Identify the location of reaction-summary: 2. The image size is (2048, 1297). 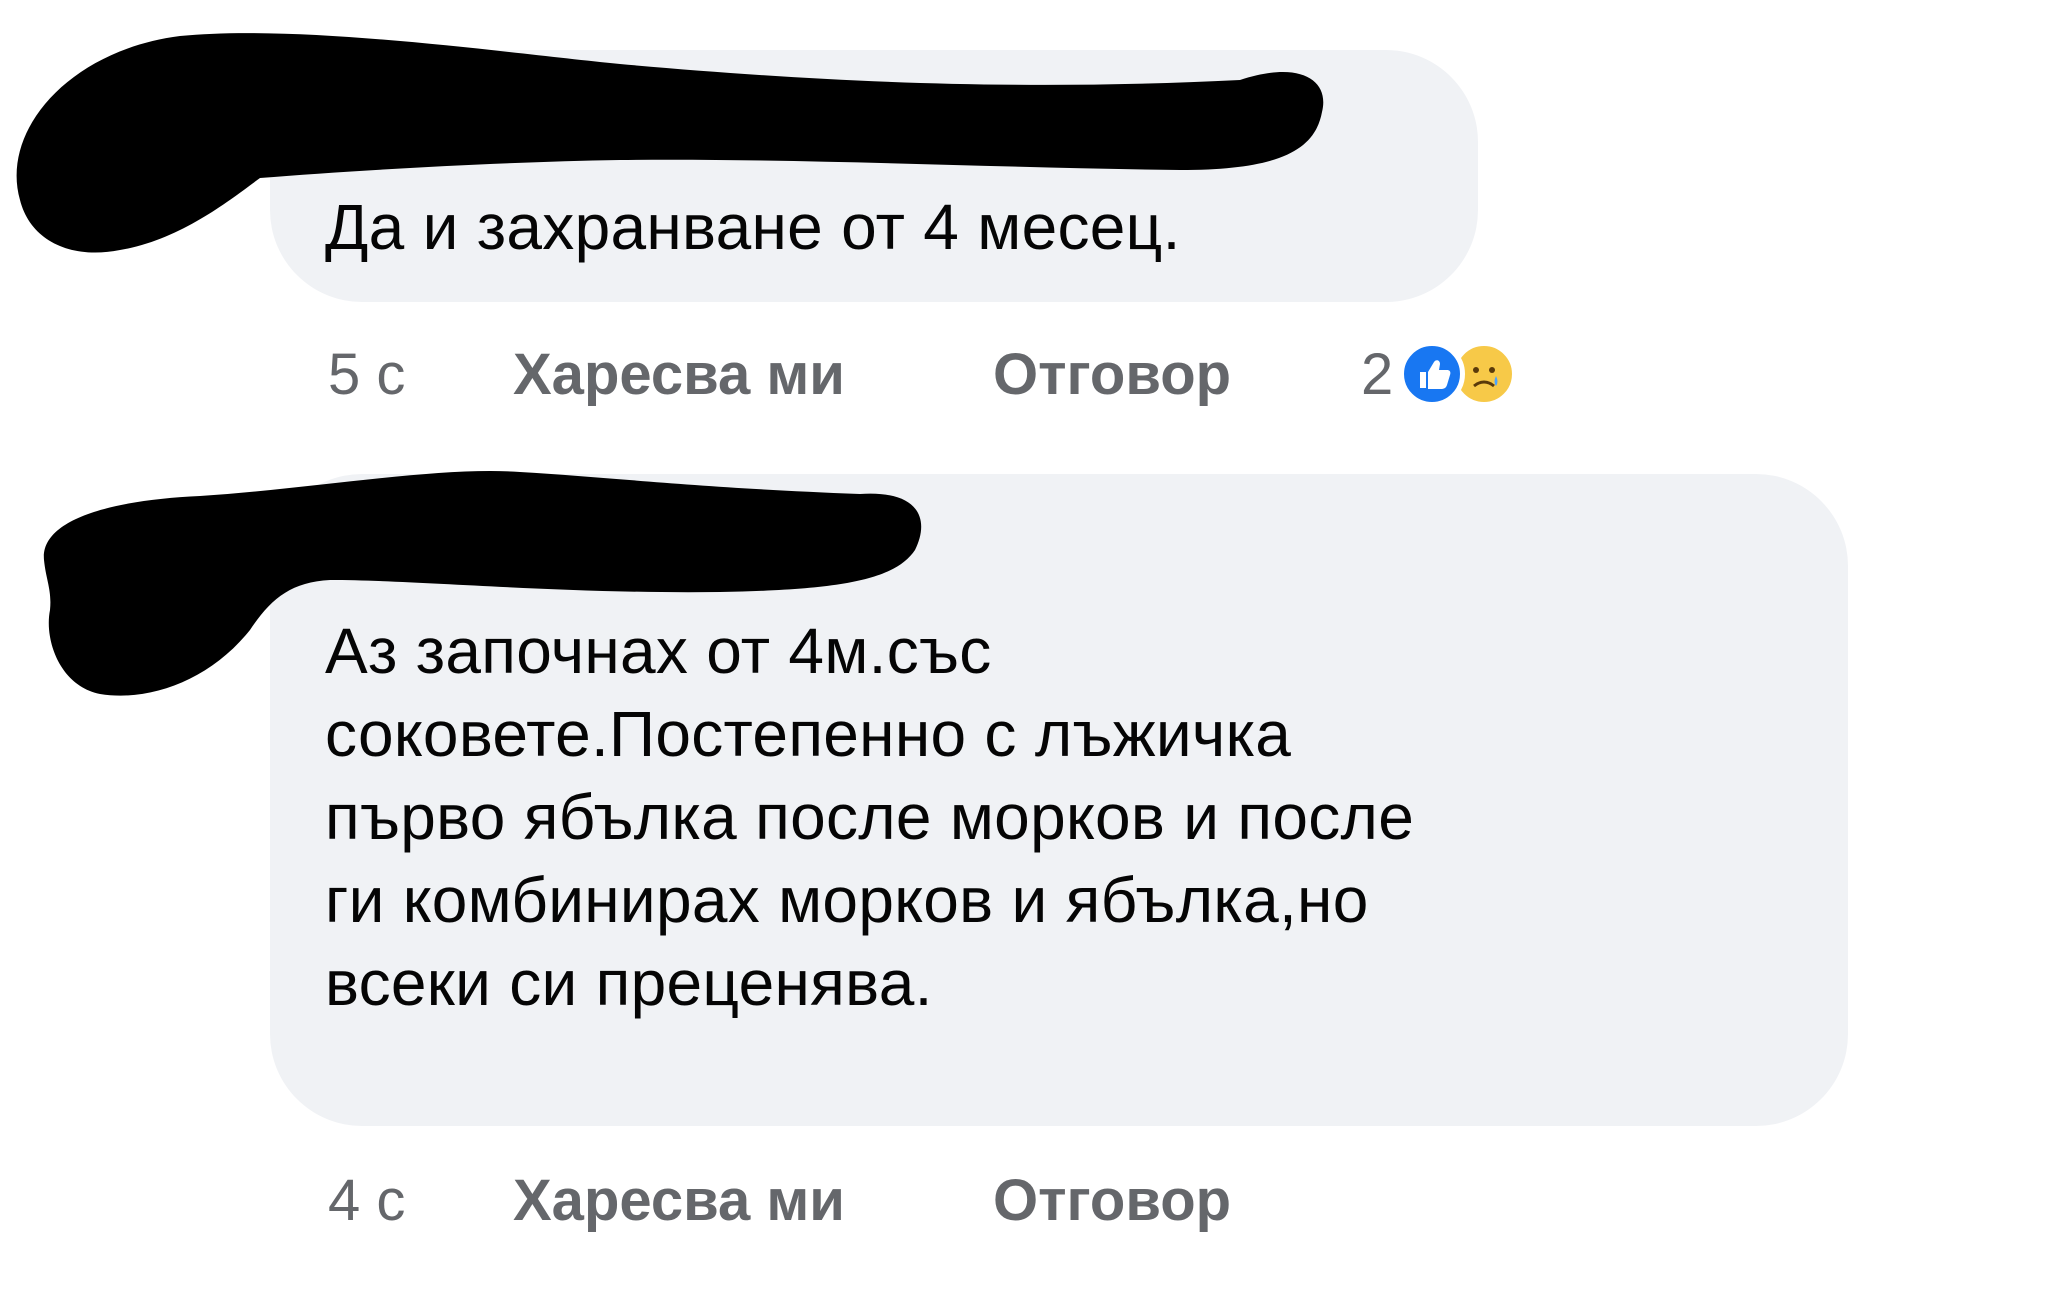
(1439, 374).